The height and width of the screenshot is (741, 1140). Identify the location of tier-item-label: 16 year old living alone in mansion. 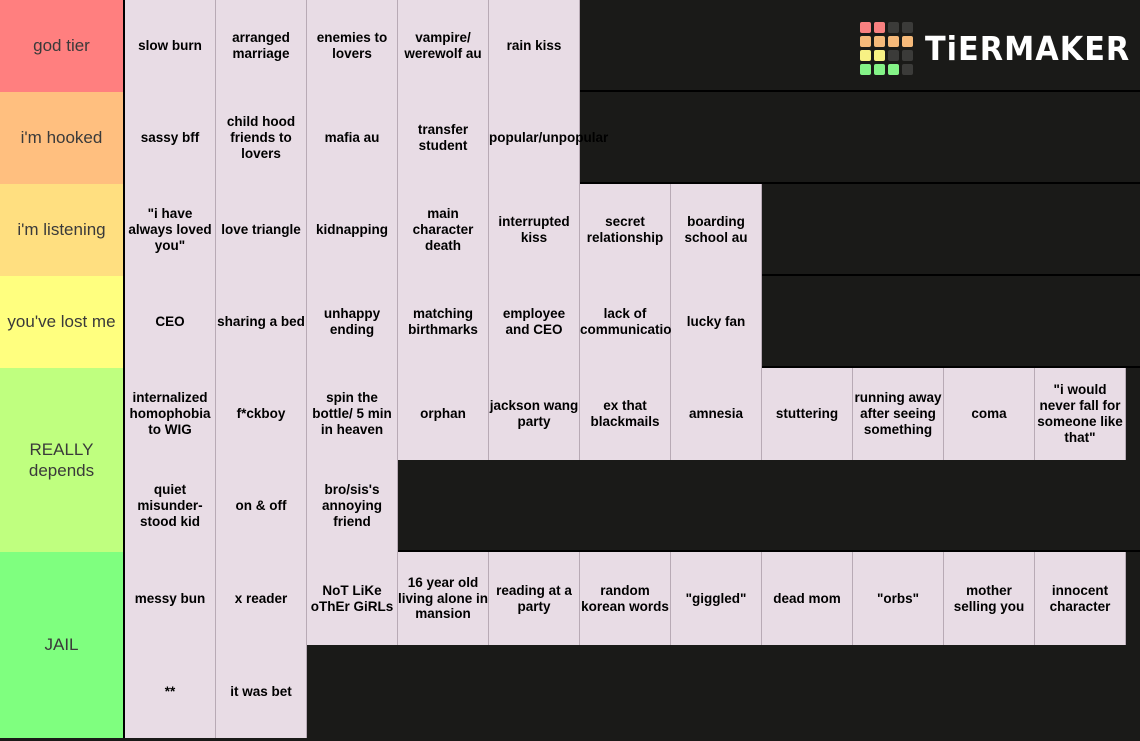
(443, 598).